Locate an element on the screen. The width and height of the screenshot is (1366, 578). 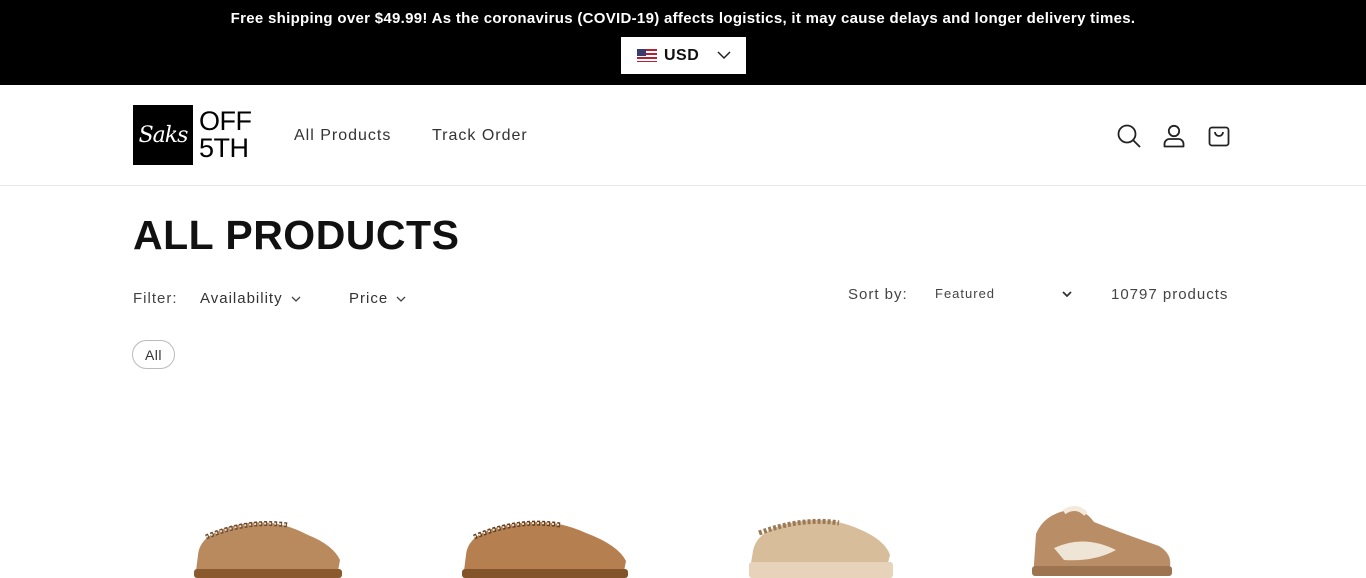
sort-value: Featured is located at coordinates (965, 293).